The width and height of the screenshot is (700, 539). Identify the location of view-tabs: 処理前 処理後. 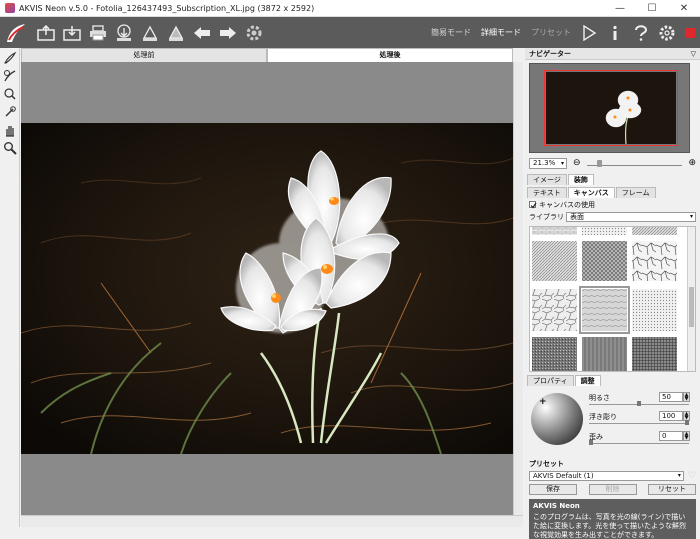
(267, 55).